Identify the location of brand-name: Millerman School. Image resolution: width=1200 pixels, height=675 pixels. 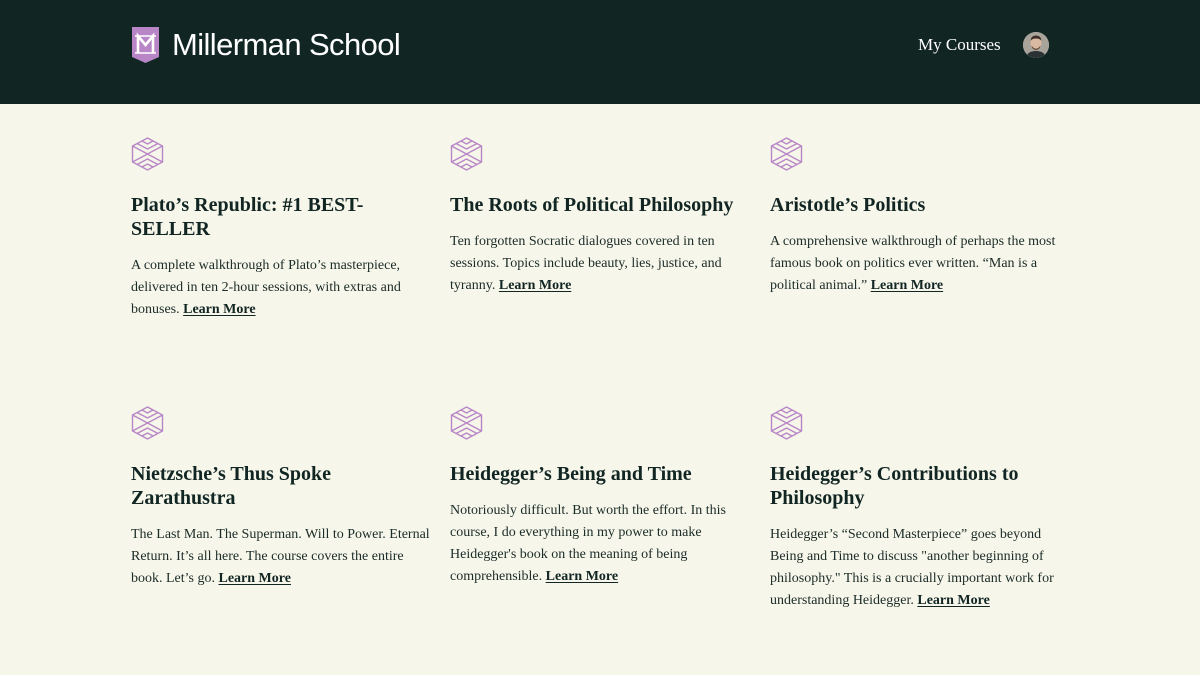
(286, 44).